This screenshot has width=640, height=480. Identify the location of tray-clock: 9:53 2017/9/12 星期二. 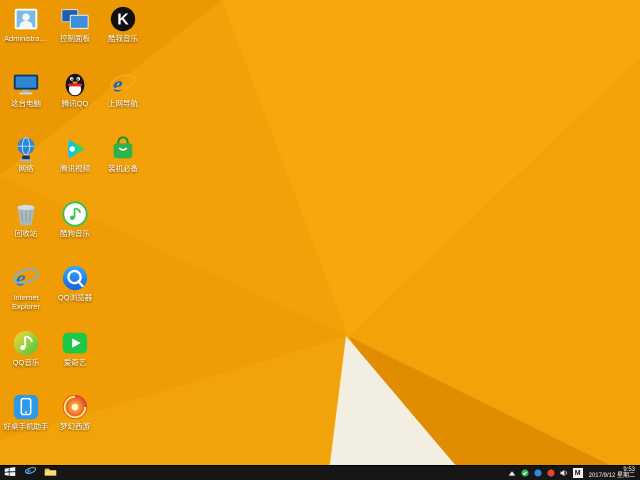
(612, 473).